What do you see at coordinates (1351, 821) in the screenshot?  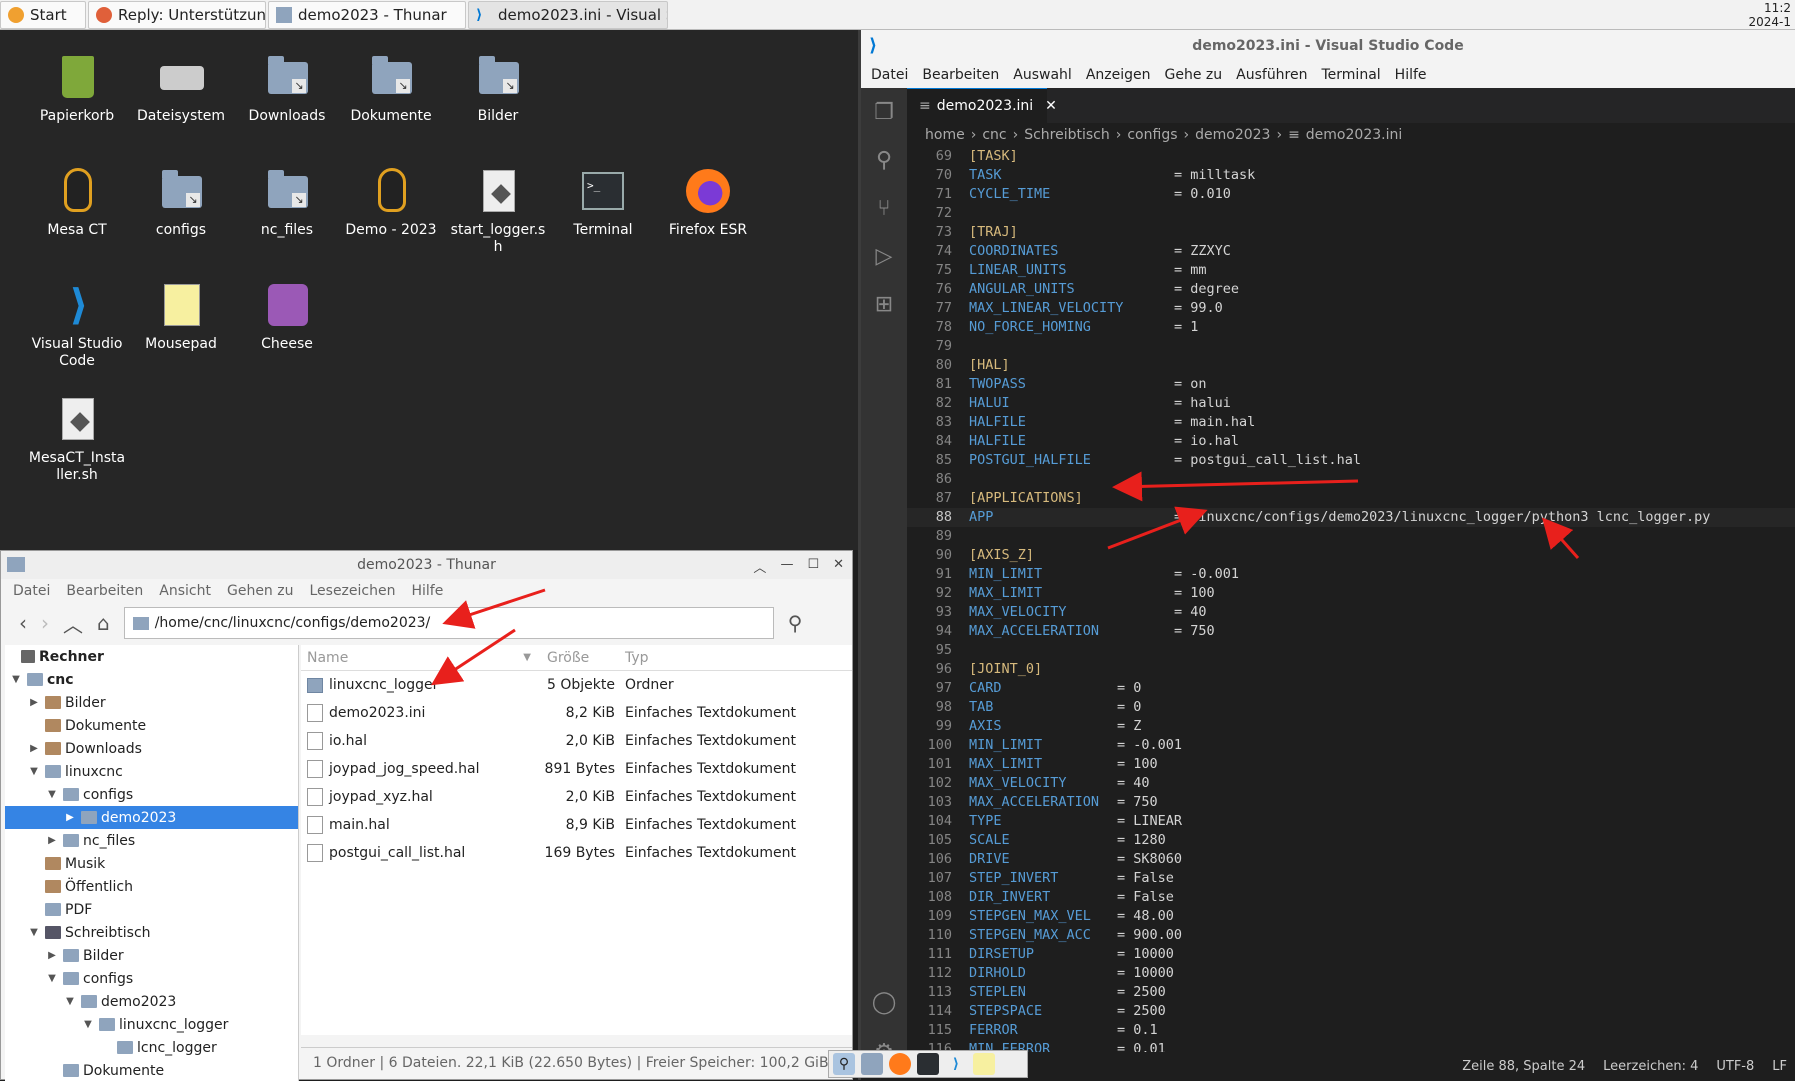 I see `code-line: 104 TYPE = LINEAR` at bounding box center [1351, 821].